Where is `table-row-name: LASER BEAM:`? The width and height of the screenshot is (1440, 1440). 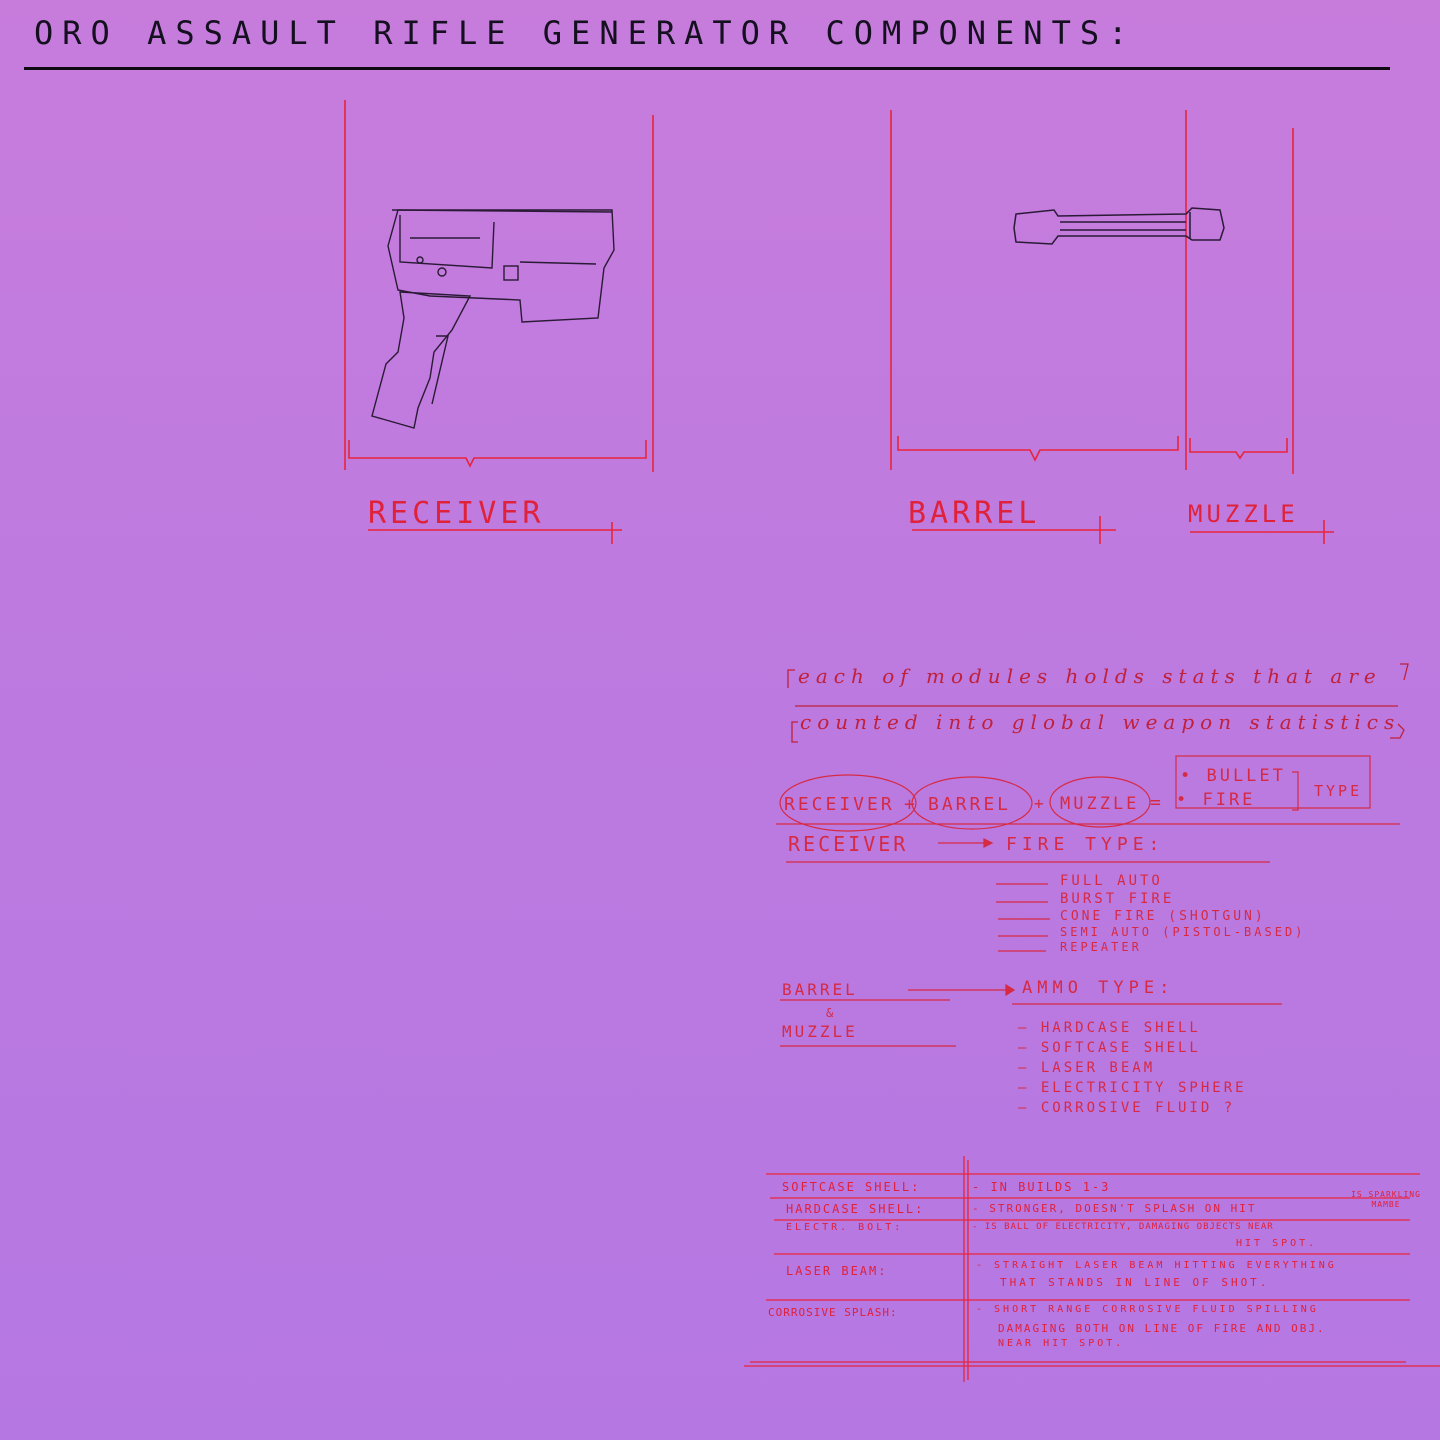
table-row-name: LASER BEAM: is located at coordinates (837, 1271).